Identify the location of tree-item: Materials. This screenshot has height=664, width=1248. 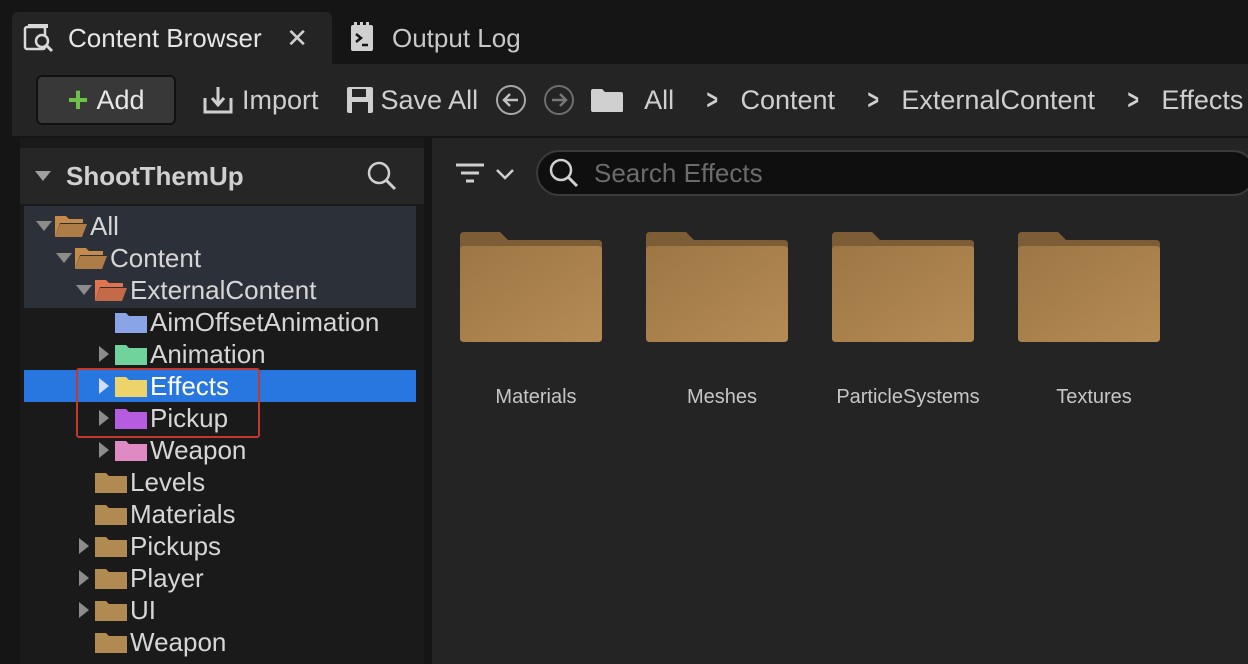
(220, 514).